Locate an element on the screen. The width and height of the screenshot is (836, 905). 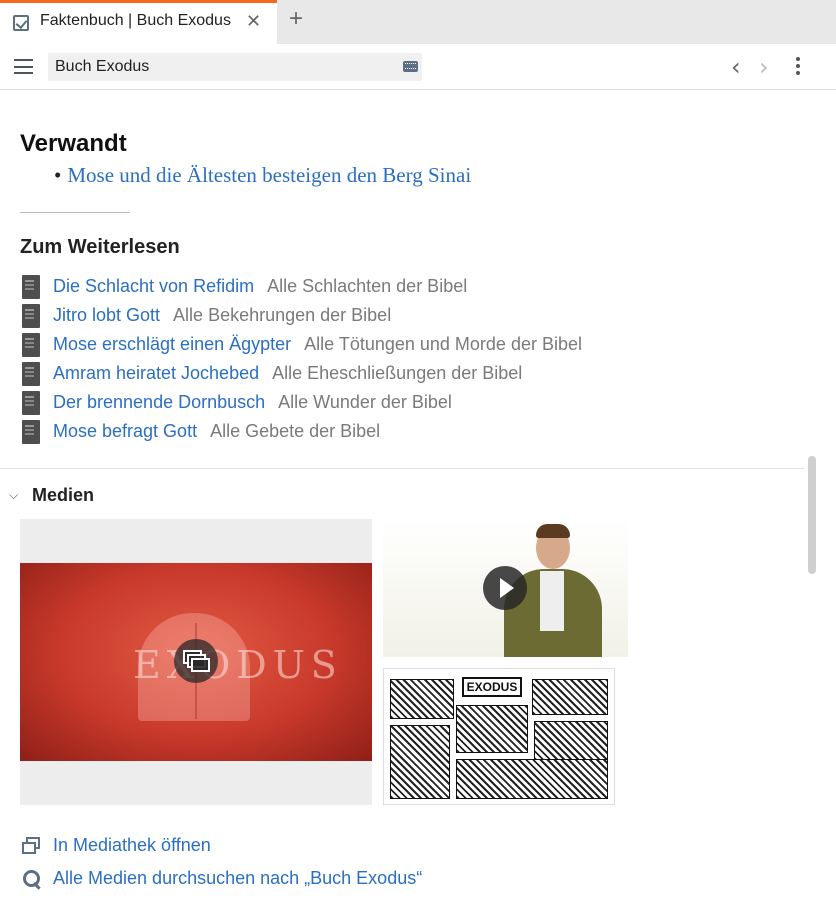
further-reading-heading: Zum Weiterlesen is located at coordinates (100, 247).